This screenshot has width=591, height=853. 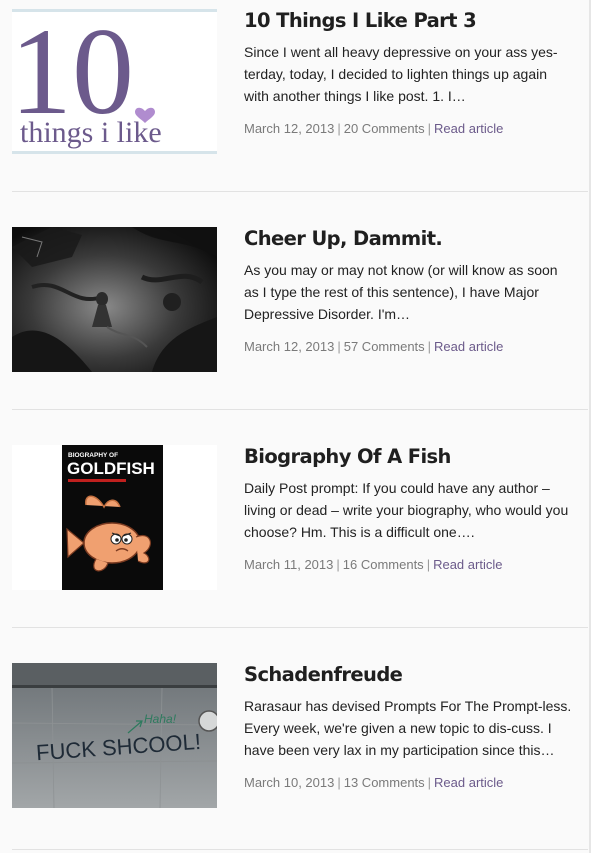 I want to click on cover-subtitle: BIOGRAPHY OF, so click(x=93, y=455).